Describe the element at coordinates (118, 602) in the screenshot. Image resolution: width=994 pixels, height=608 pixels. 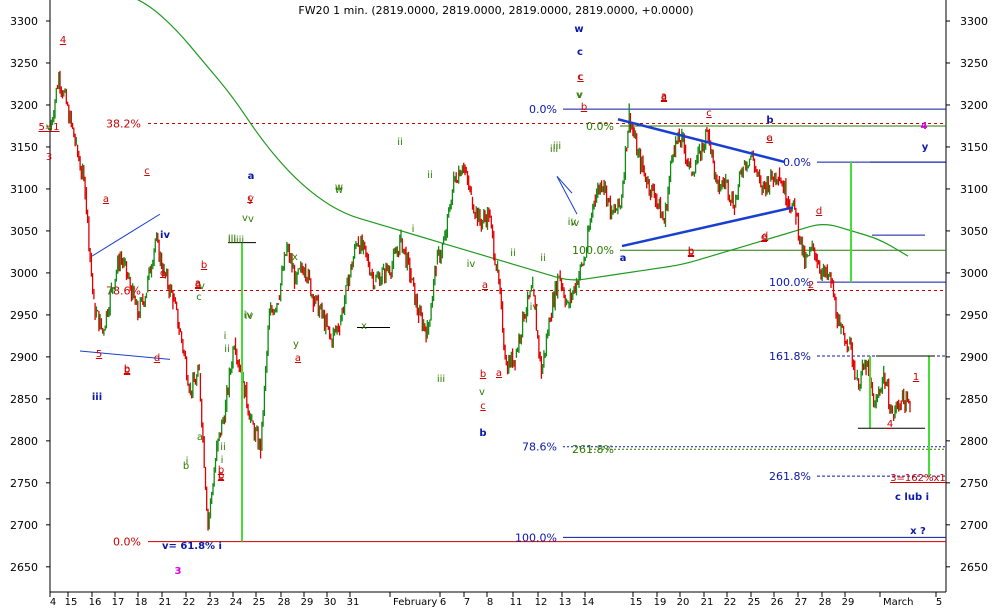
I see `x-tick-label: 17` at that location.